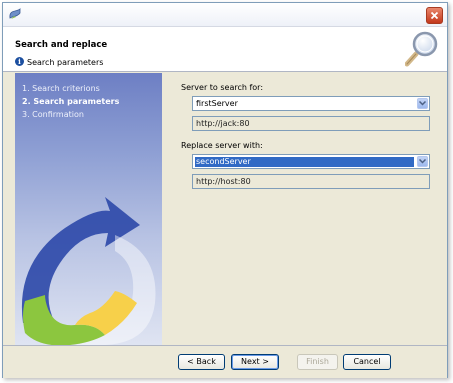 This screenshot has height=383, width=453. What do you see at coordinates (61, 45) in the screenshot?
I see `page-title: Search and replace` at bounding box center [61, 45].